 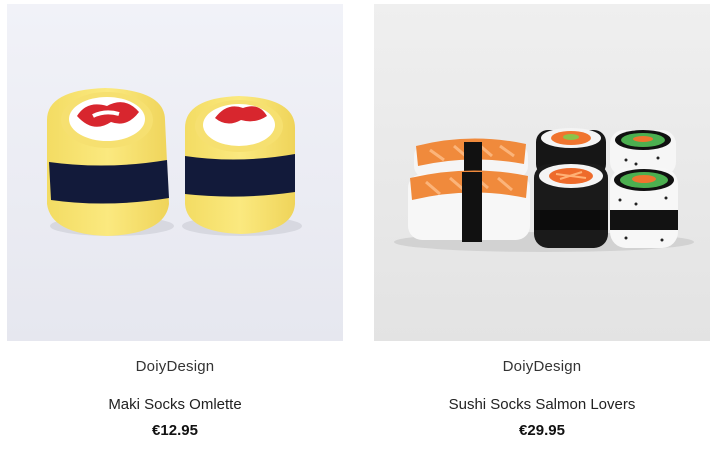 What do you see at coordinates (542, 430) in the screenshot?
I see `product-price: €29.95` at bounding box center [542, 430].